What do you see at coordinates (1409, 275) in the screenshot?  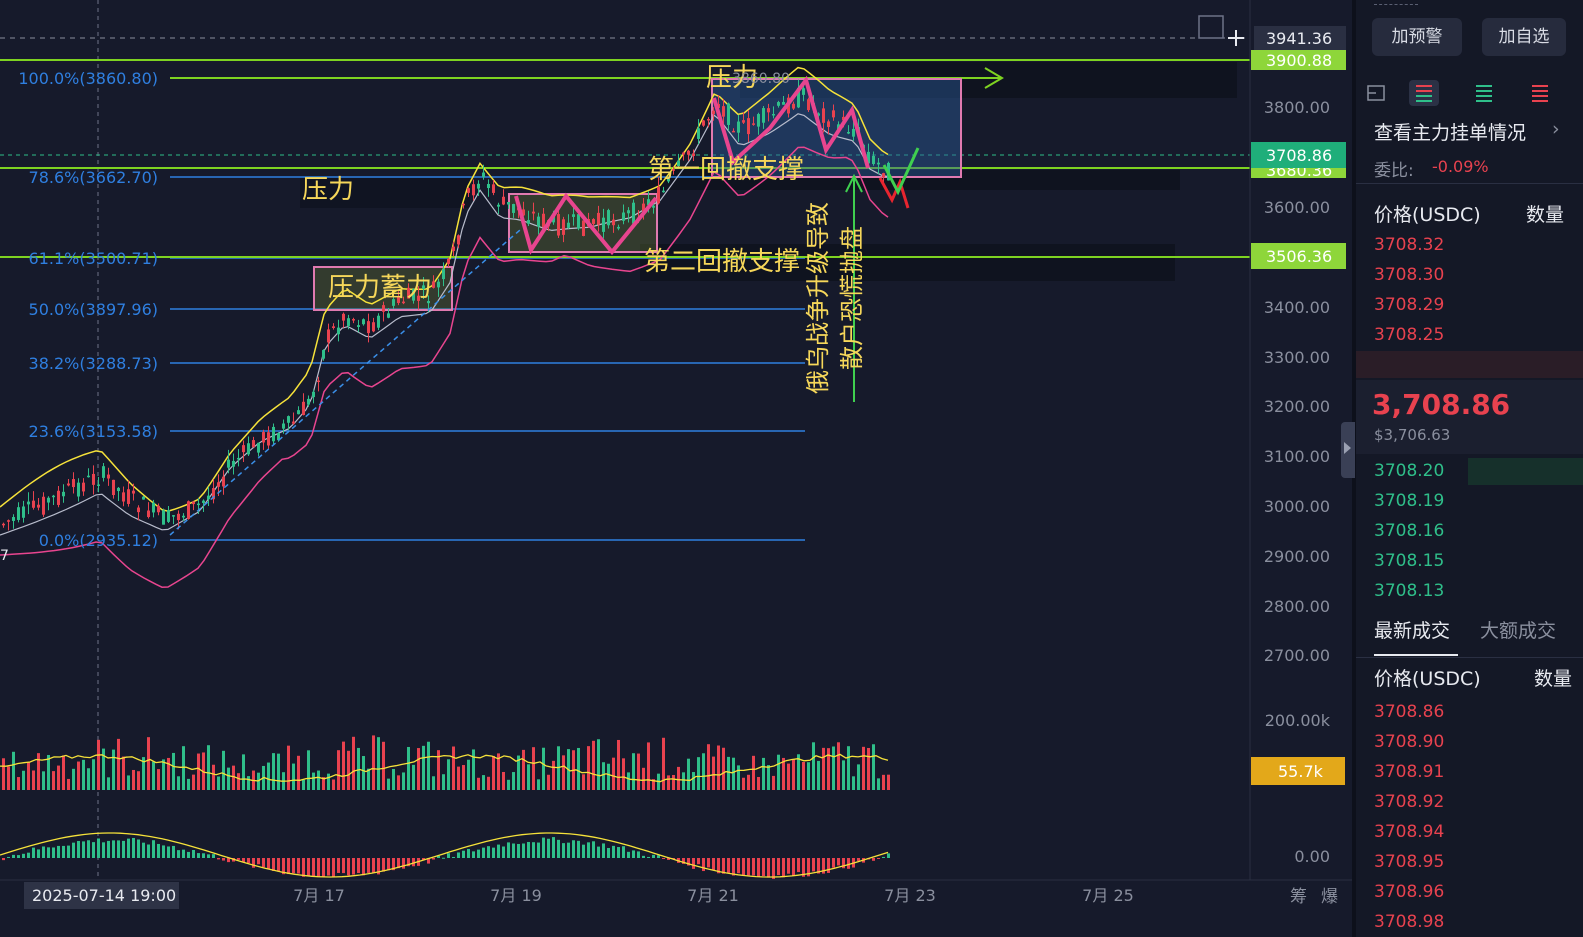 I see `asks-price: 3708.30` at bounding box center [1409, 275].